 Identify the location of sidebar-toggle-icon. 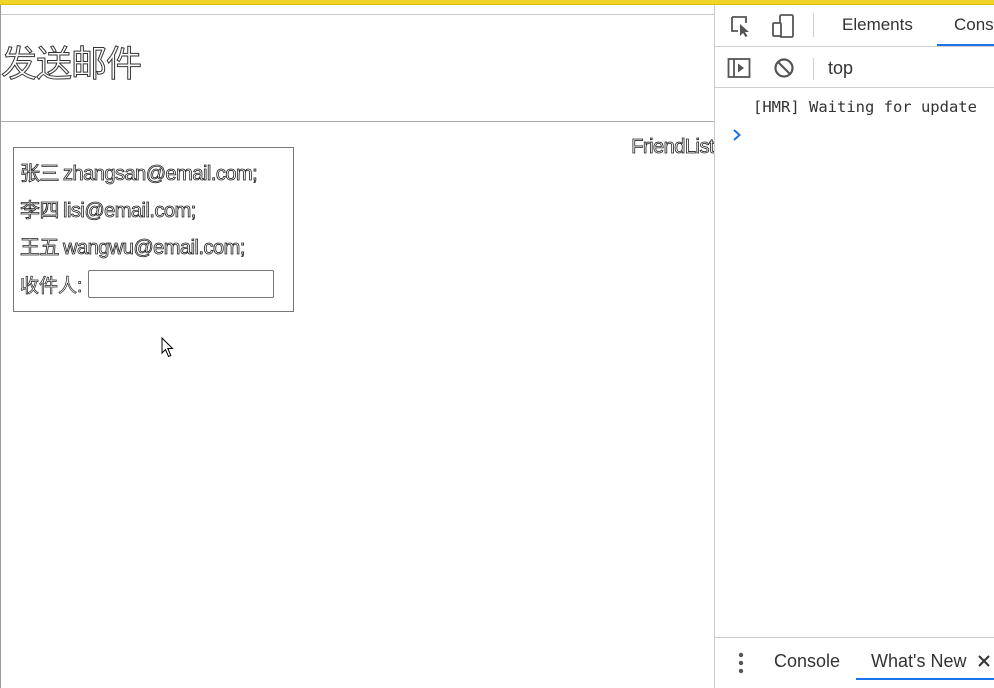
(739, 68).